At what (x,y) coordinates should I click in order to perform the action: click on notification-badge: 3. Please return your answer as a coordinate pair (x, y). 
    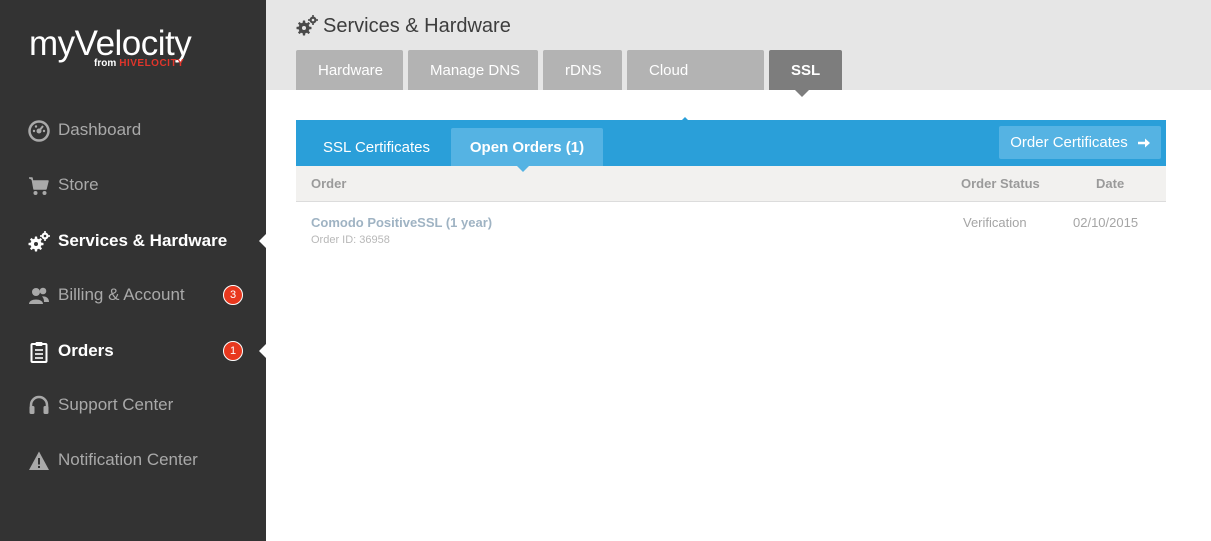
    Looking at the image, I should click on (233, 295).